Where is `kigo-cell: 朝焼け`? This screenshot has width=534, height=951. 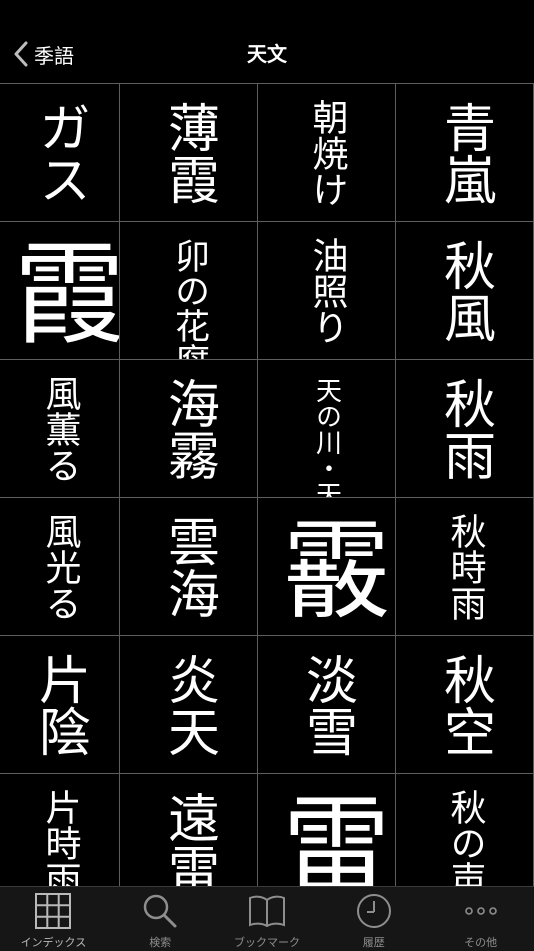
kigo-cell: 朝焼け is located at coordinates (326, 152).